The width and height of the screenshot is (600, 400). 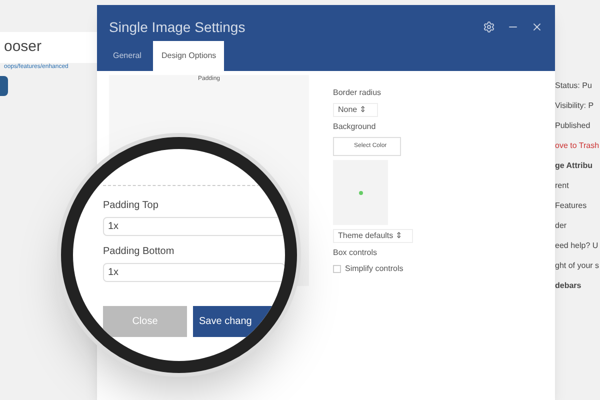 What do you see at coordinates (561, 226) in the screenshot?
I see `field-label: der` at bounding box center [561, 226].